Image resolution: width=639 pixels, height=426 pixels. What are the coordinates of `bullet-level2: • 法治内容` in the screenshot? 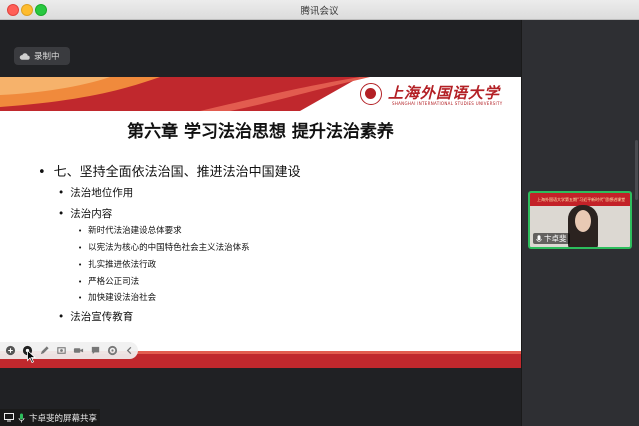 It's located at (85, 214).